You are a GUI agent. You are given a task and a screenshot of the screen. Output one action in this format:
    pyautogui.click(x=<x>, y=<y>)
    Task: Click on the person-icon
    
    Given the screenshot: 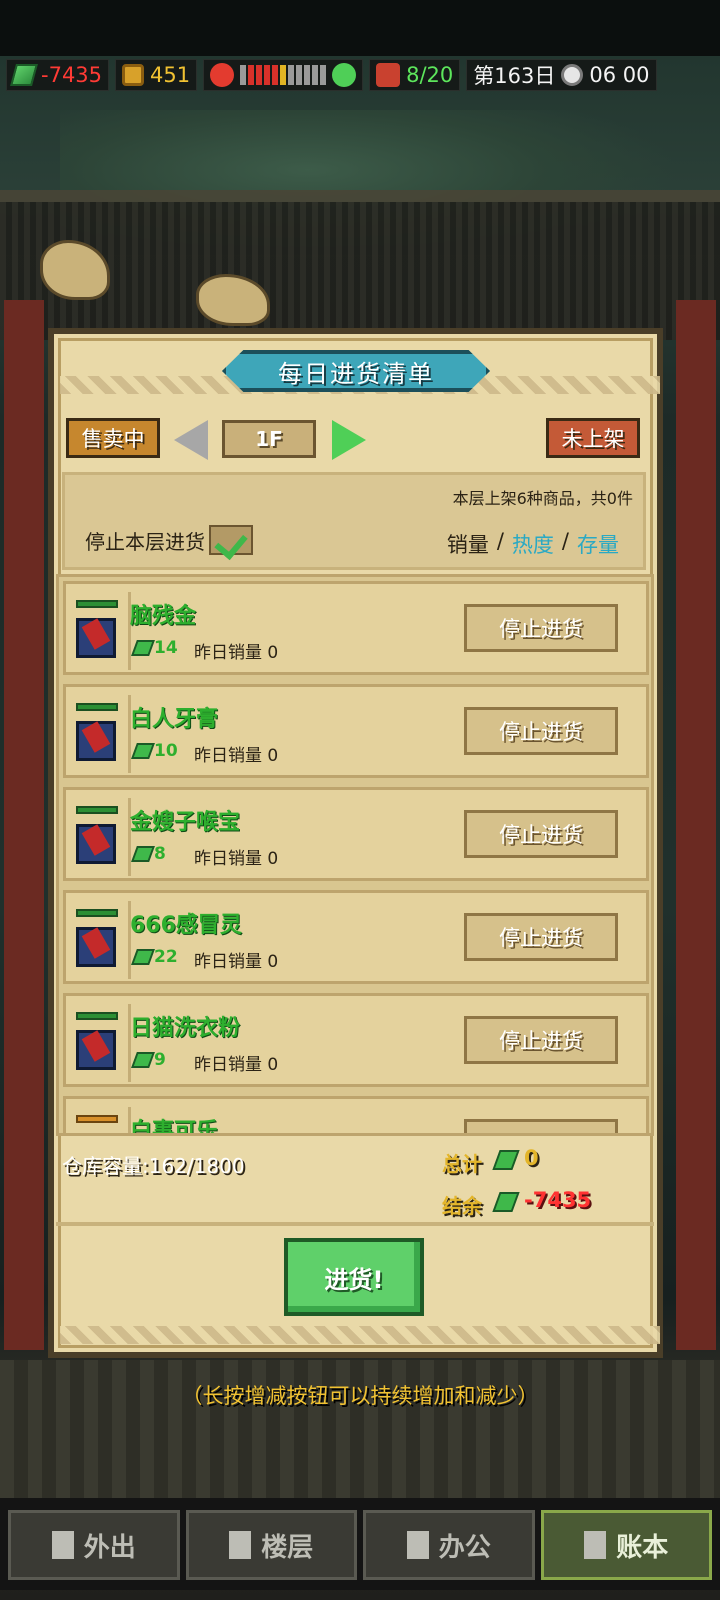 What is the action you would take?
    pyautogui.click(x=388, y=75)
    